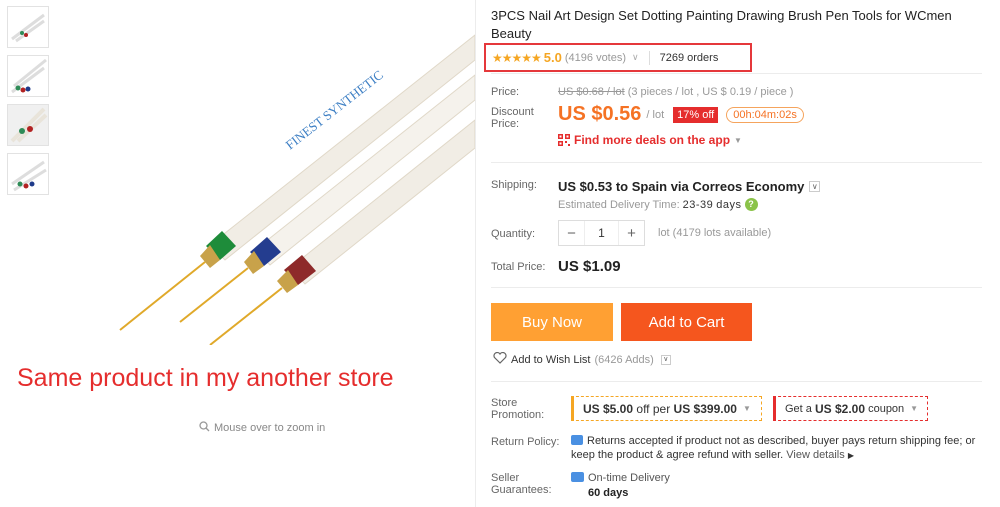 This screenshot has width=1000, height=507. I want to click on order-count: 7269 orders, so click(689, 57).